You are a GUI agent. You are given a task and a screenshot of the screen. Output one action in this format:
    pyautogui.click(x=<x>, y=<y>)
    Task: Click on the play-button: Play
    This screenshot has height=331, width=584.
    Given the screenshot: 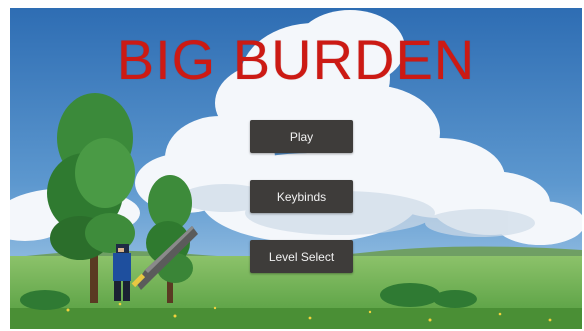 What is the action you would take?
    pyautogui.click(x=301, y=136)
    